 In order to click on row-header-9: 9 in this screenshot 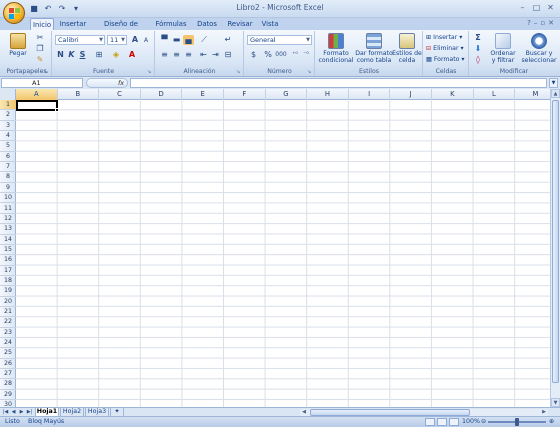, I will do `click(8, 188)`.